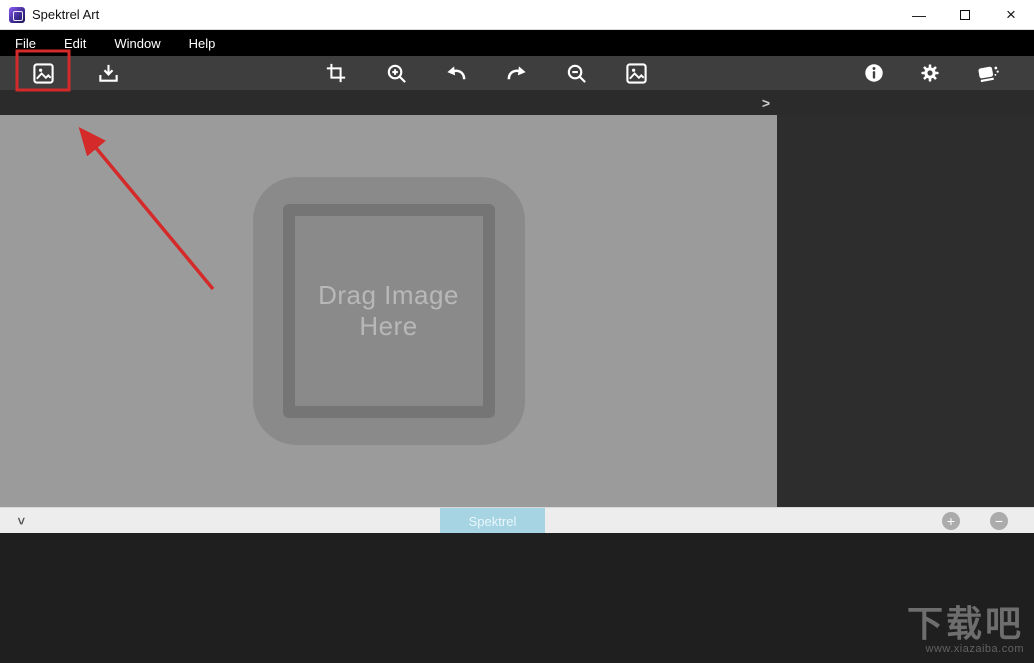  I want to click on dropzone-label-line2: Here, so click(388, 326).